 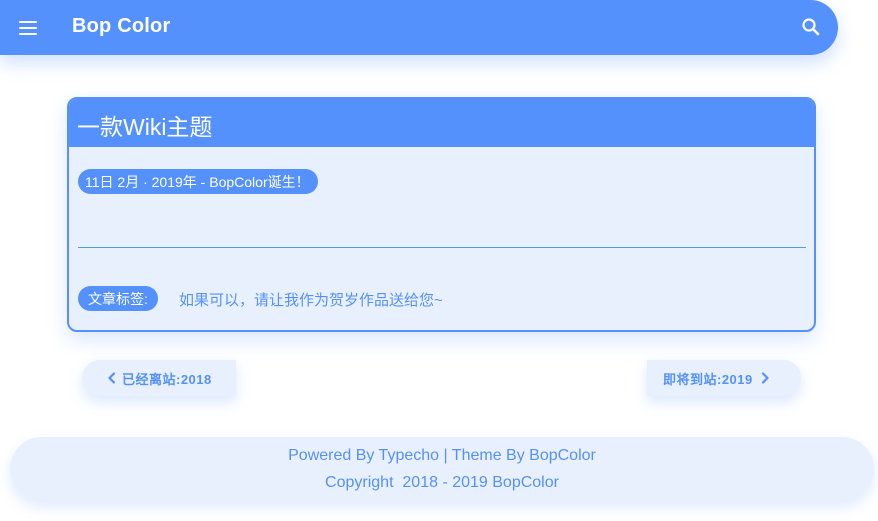 What do you see at coordinates (112, 378) in the screenshot?
I see `chevron-left-icon` at bounding box center [112, 378].